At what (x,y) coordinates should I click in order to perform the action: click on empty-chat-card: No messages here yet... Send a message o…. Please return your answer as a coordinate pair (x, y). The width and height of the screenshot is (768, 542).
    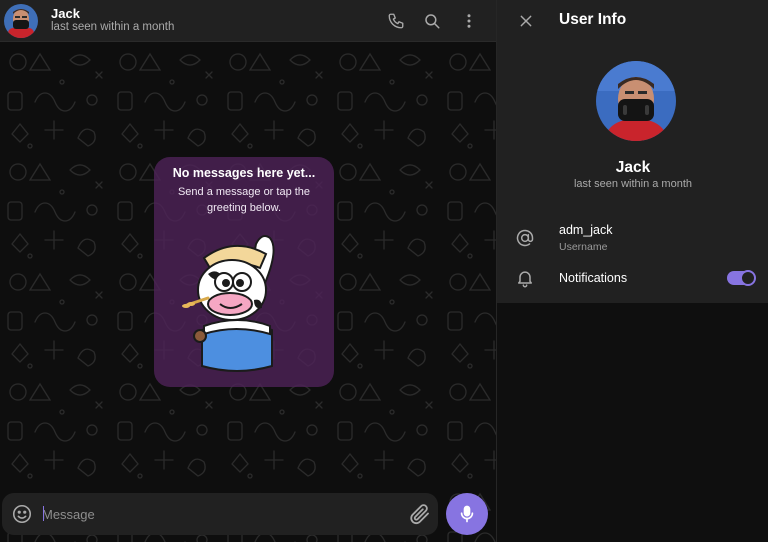
    Looking at the image, I should click on (244, 272).